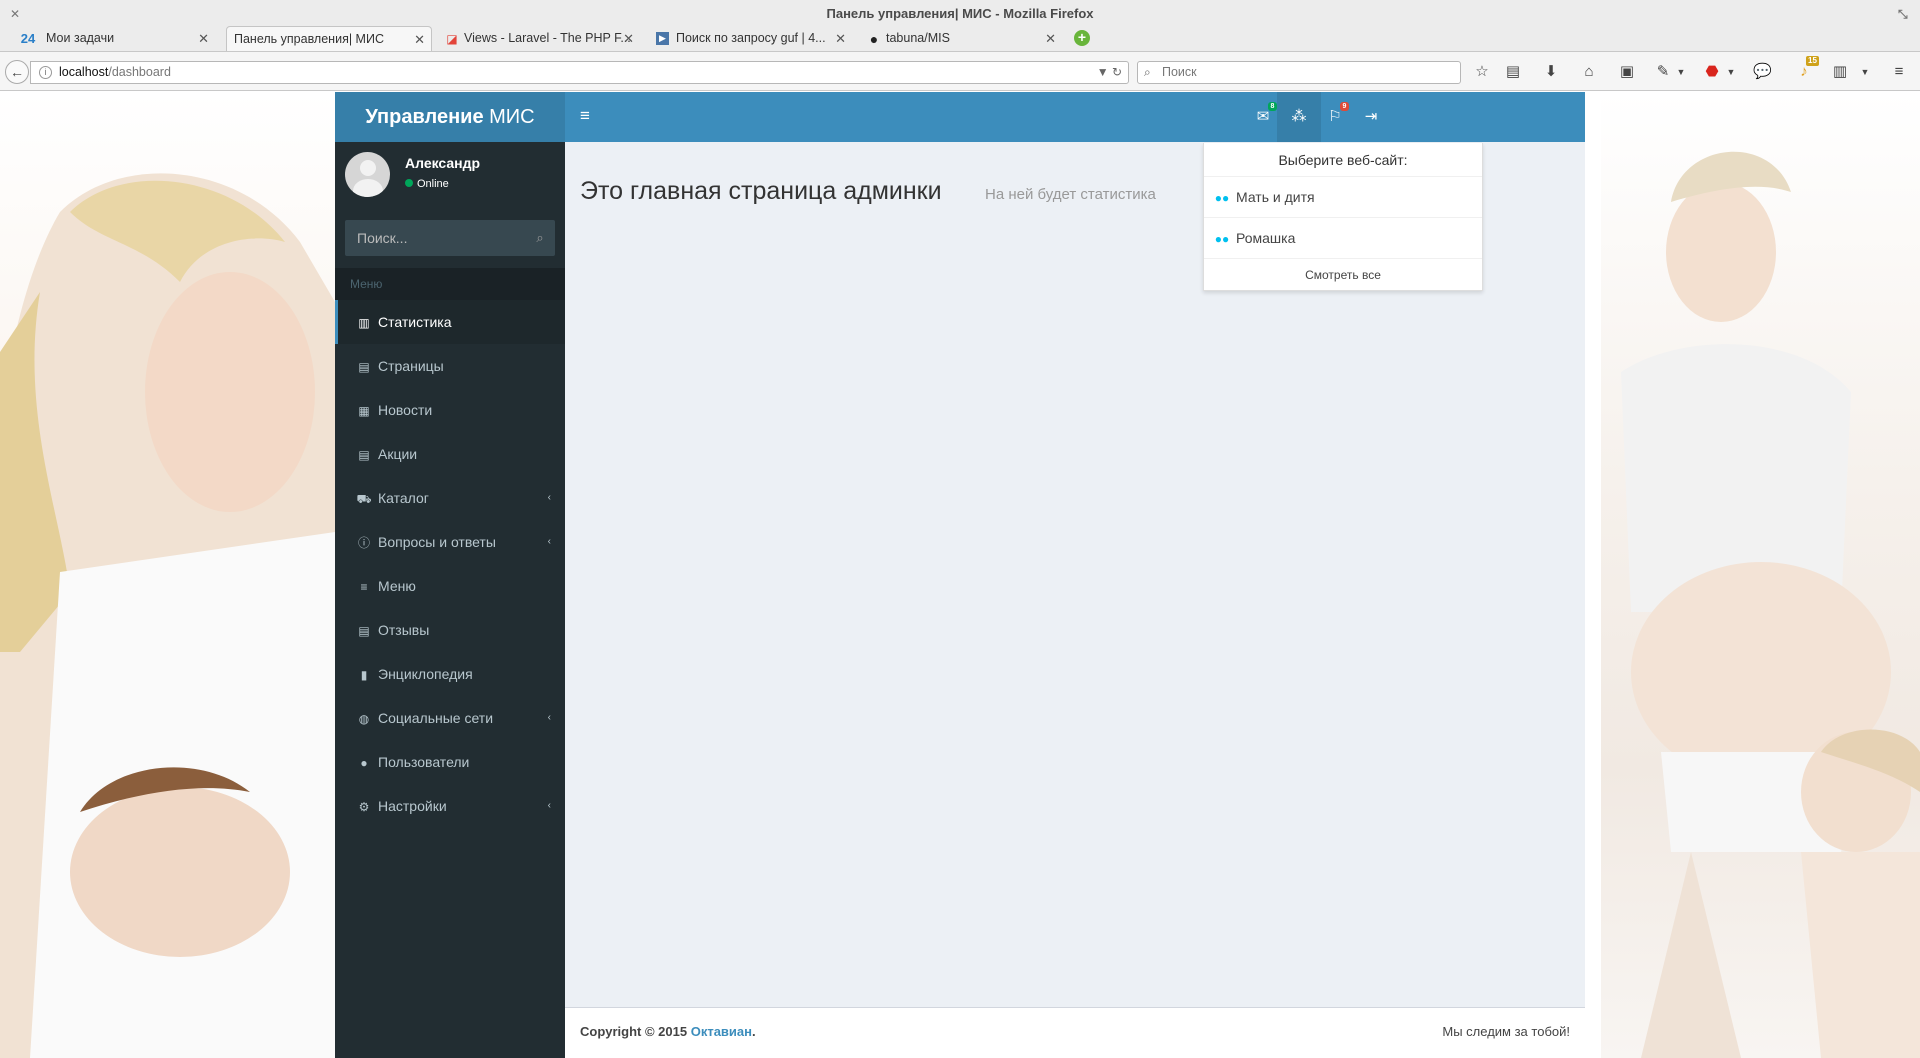 The width and height of the screenshot is (1920, 1058). Describe the element at coordinates (874, 39) in the screenshot. I see `github-icon: ●` at that location.